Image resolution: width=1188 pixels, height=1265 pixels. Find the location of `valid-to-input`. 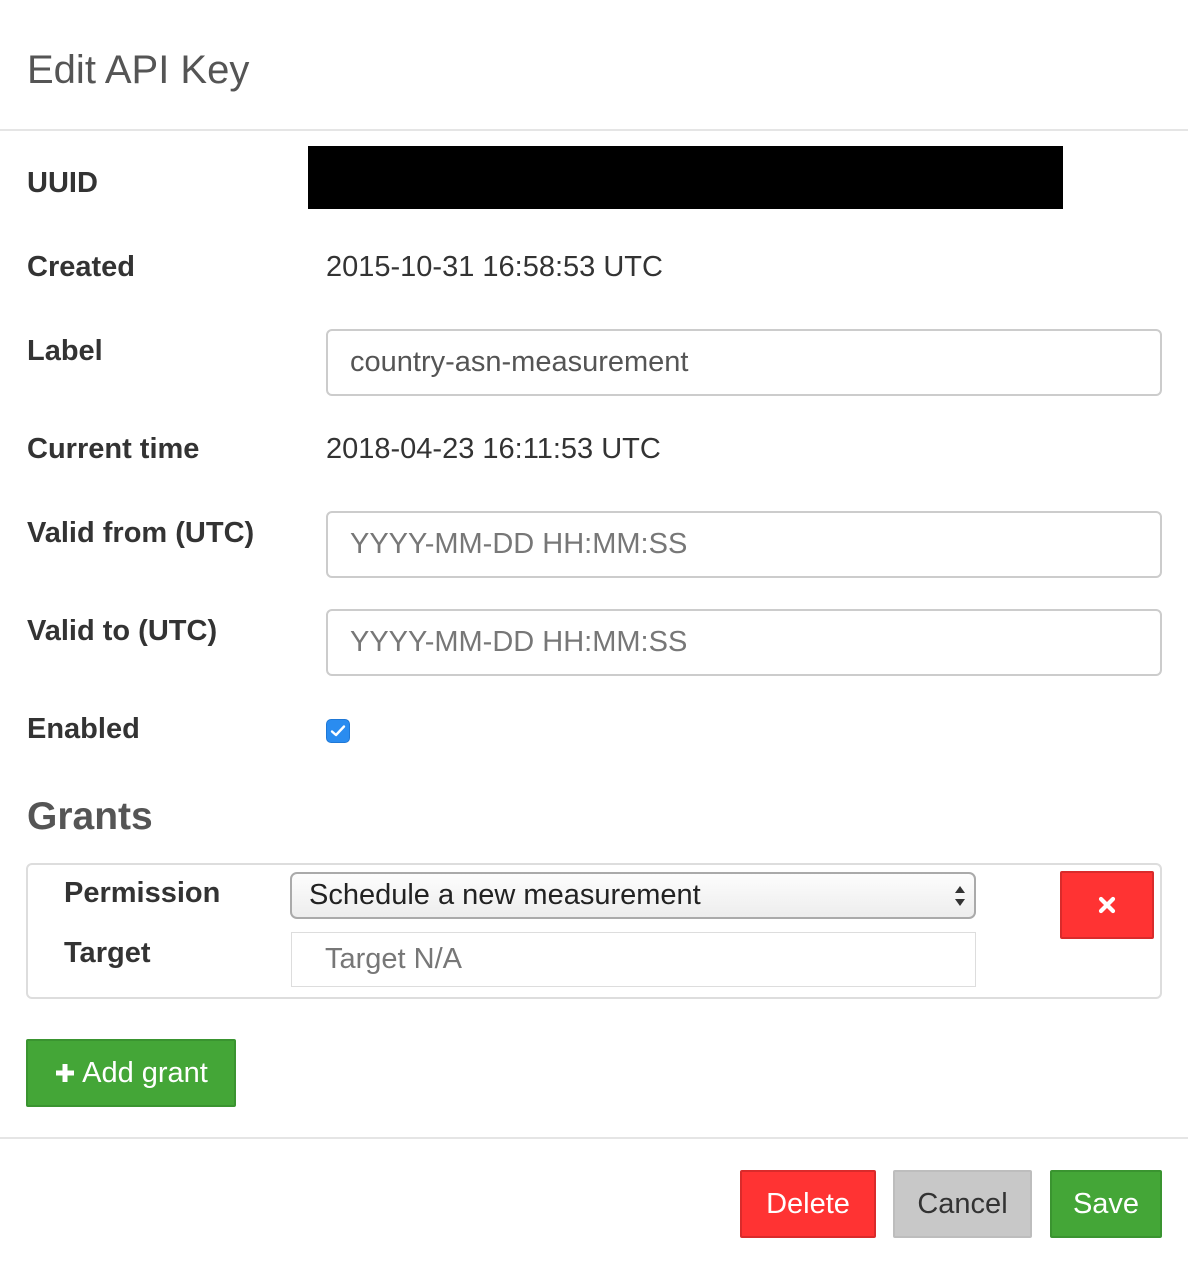

valid-to-input is located at coordinates (744, 642).